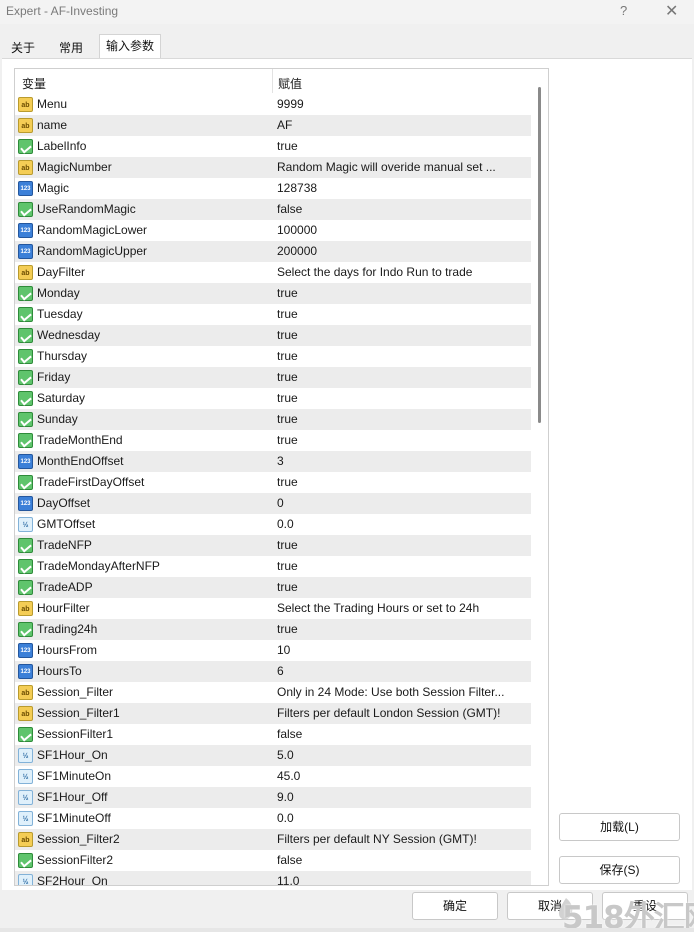  Describe the element at coordinates (273, 293) in the screenshot. I see `table-row: Monday true` at that location.